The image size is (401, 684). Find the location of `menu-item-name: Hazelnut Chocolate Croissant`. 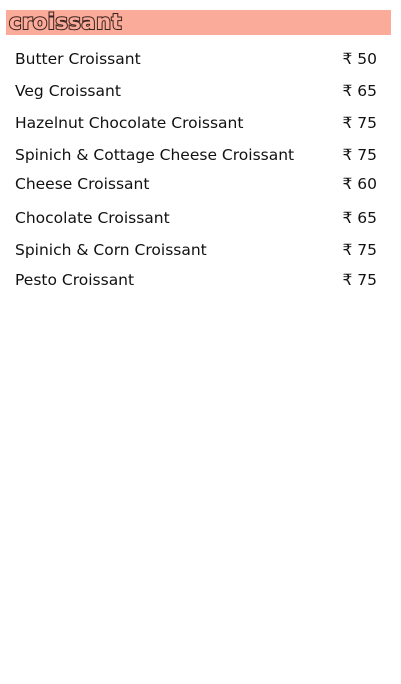

menu-item-name: Hazelnut Chocolate Croissant is located at coordinates (129, 123).